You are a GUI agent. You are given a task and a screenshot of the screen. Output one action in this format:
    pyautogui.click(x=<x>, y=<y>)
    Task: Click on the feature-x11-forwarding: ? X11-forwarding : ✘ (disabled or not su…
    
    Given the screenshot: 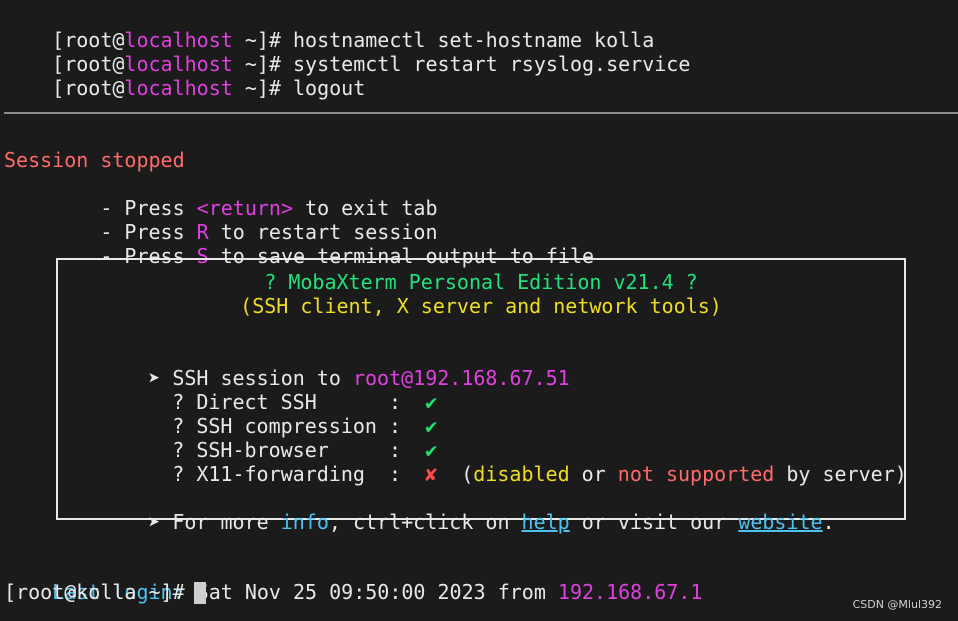 What is the action you would take?
    pyautogui.click(x=503, y=462)
    